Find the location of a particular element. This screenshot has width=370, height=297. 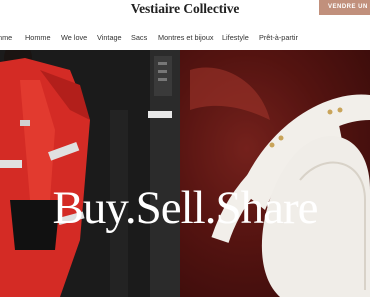

nav-item-homme: Homme is located at coordinates (38, 37).